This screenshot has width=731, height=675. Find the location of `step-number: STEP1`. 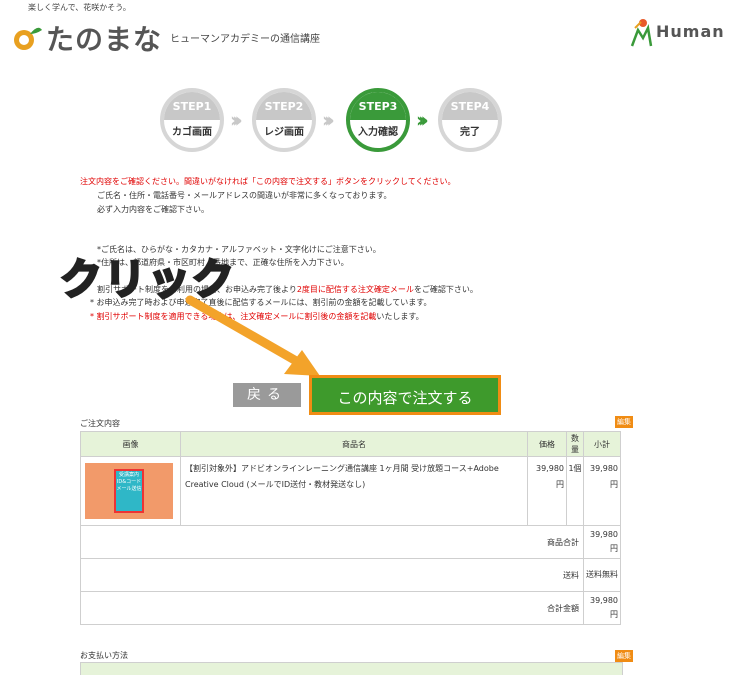

step-number: STEP1 is located at coordinates (192, 106).